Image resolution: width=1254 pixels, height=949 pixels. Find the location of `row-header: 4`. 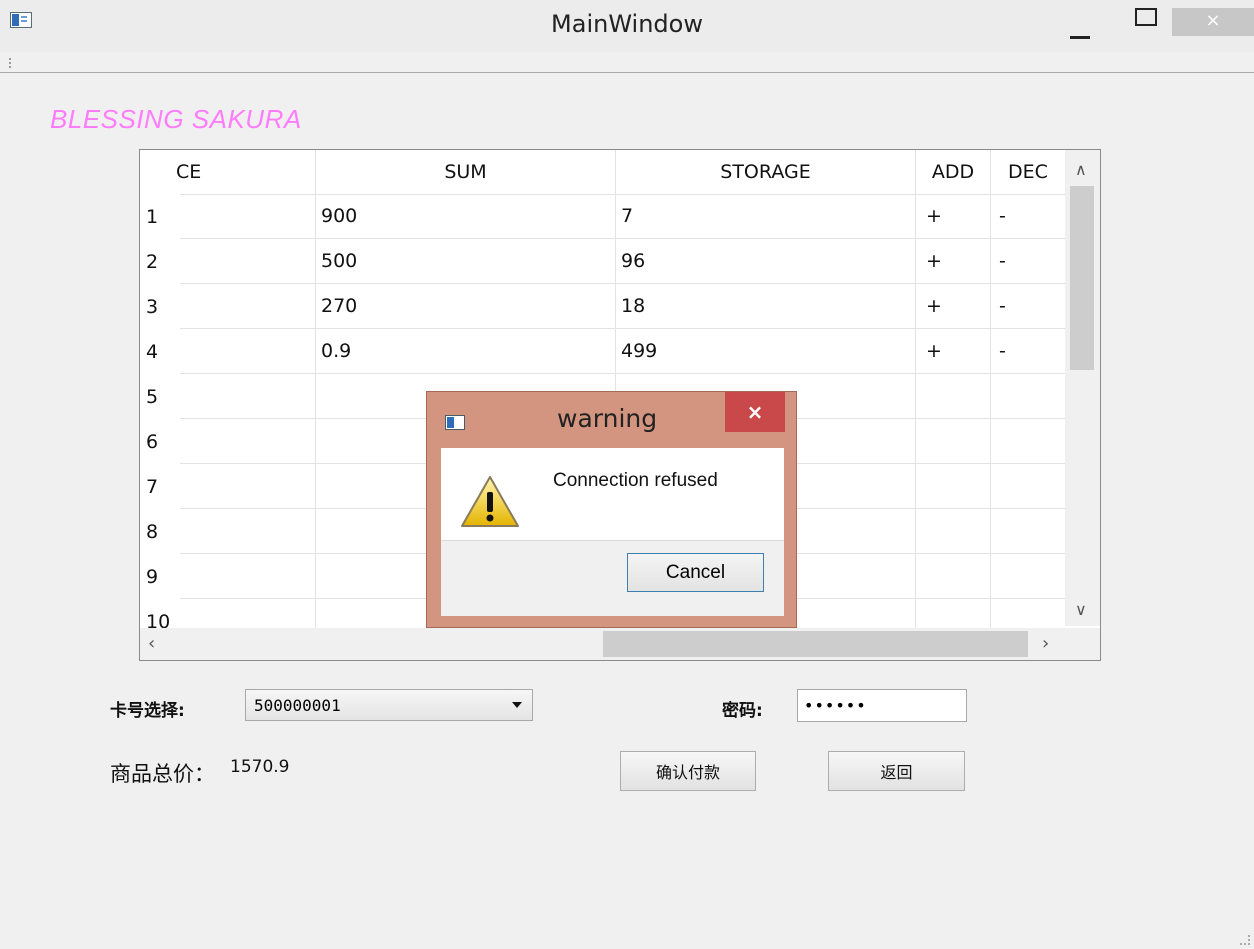

row-header: 4 is located at coordinates (160, 351).